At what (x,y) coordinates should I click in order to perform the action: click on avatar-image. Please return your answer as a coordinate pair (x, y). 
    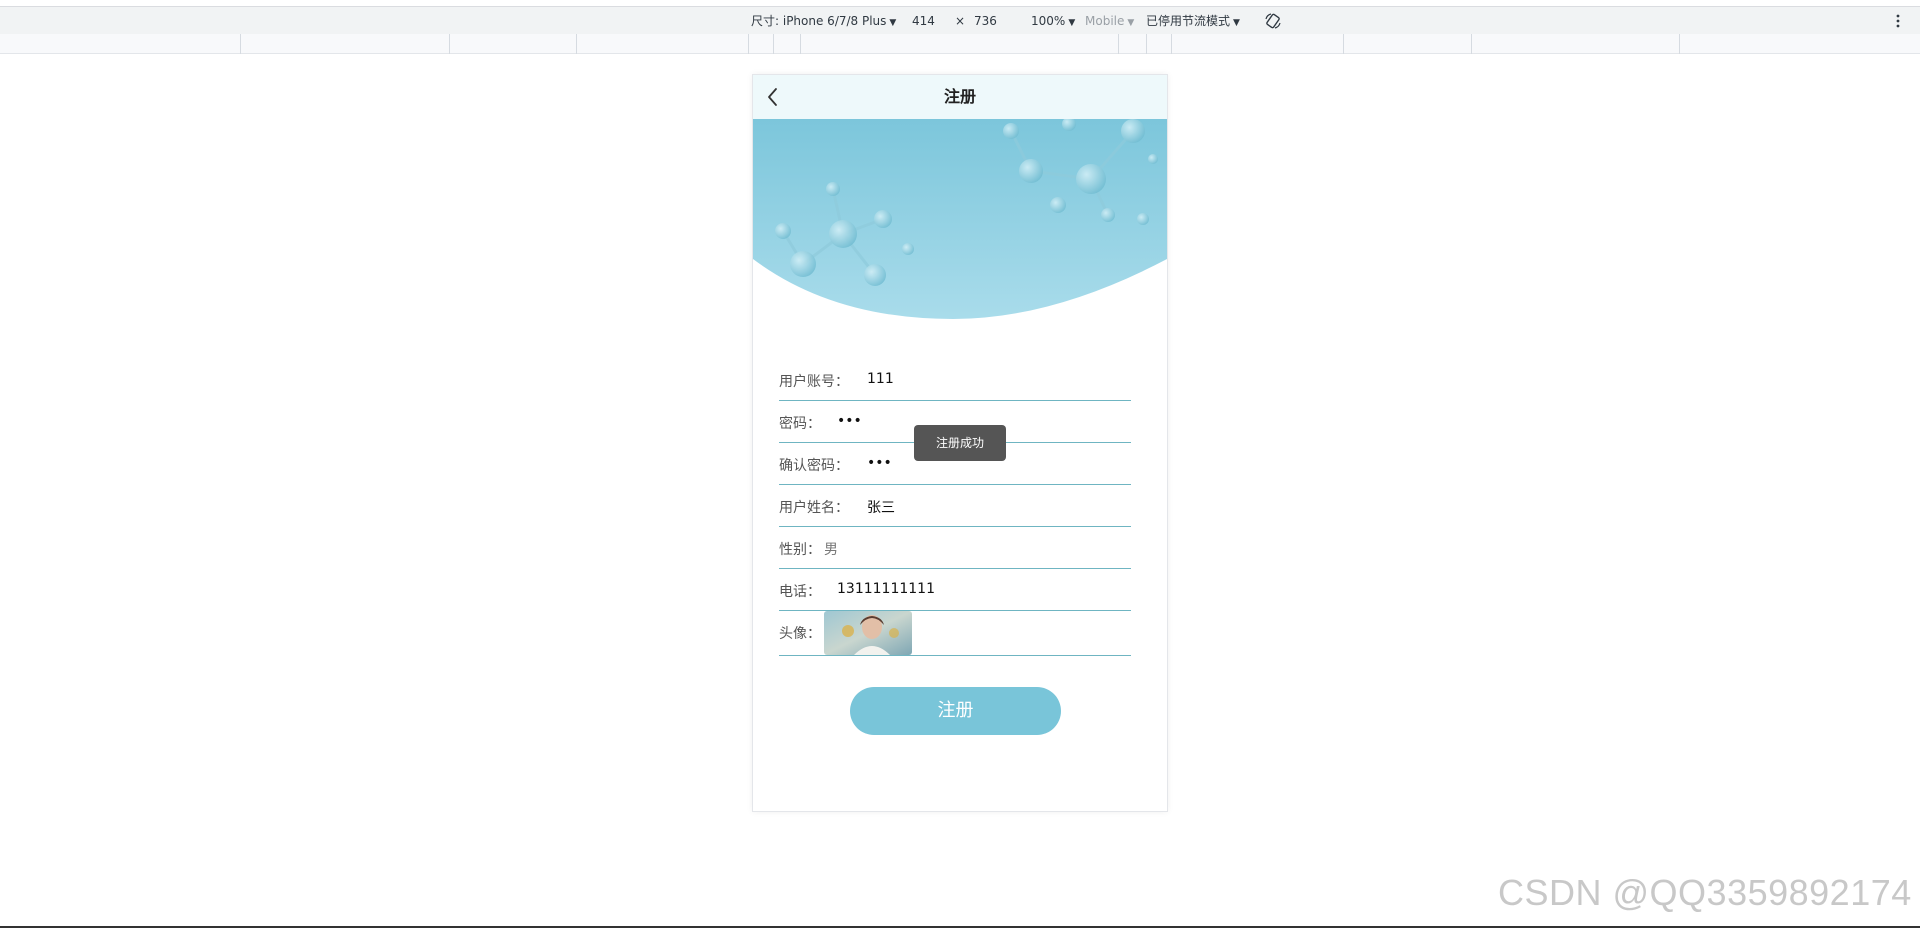
    Looking at the image, I should click on (868, 633).